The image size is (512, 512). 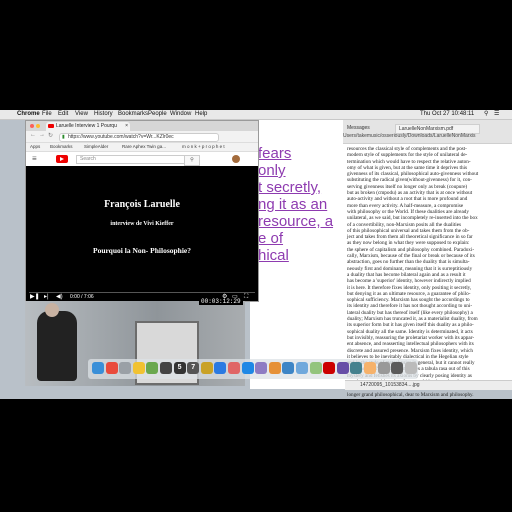 I want to click on youtube-header: ≡ Search ⚲, so click(x=142, y=159).